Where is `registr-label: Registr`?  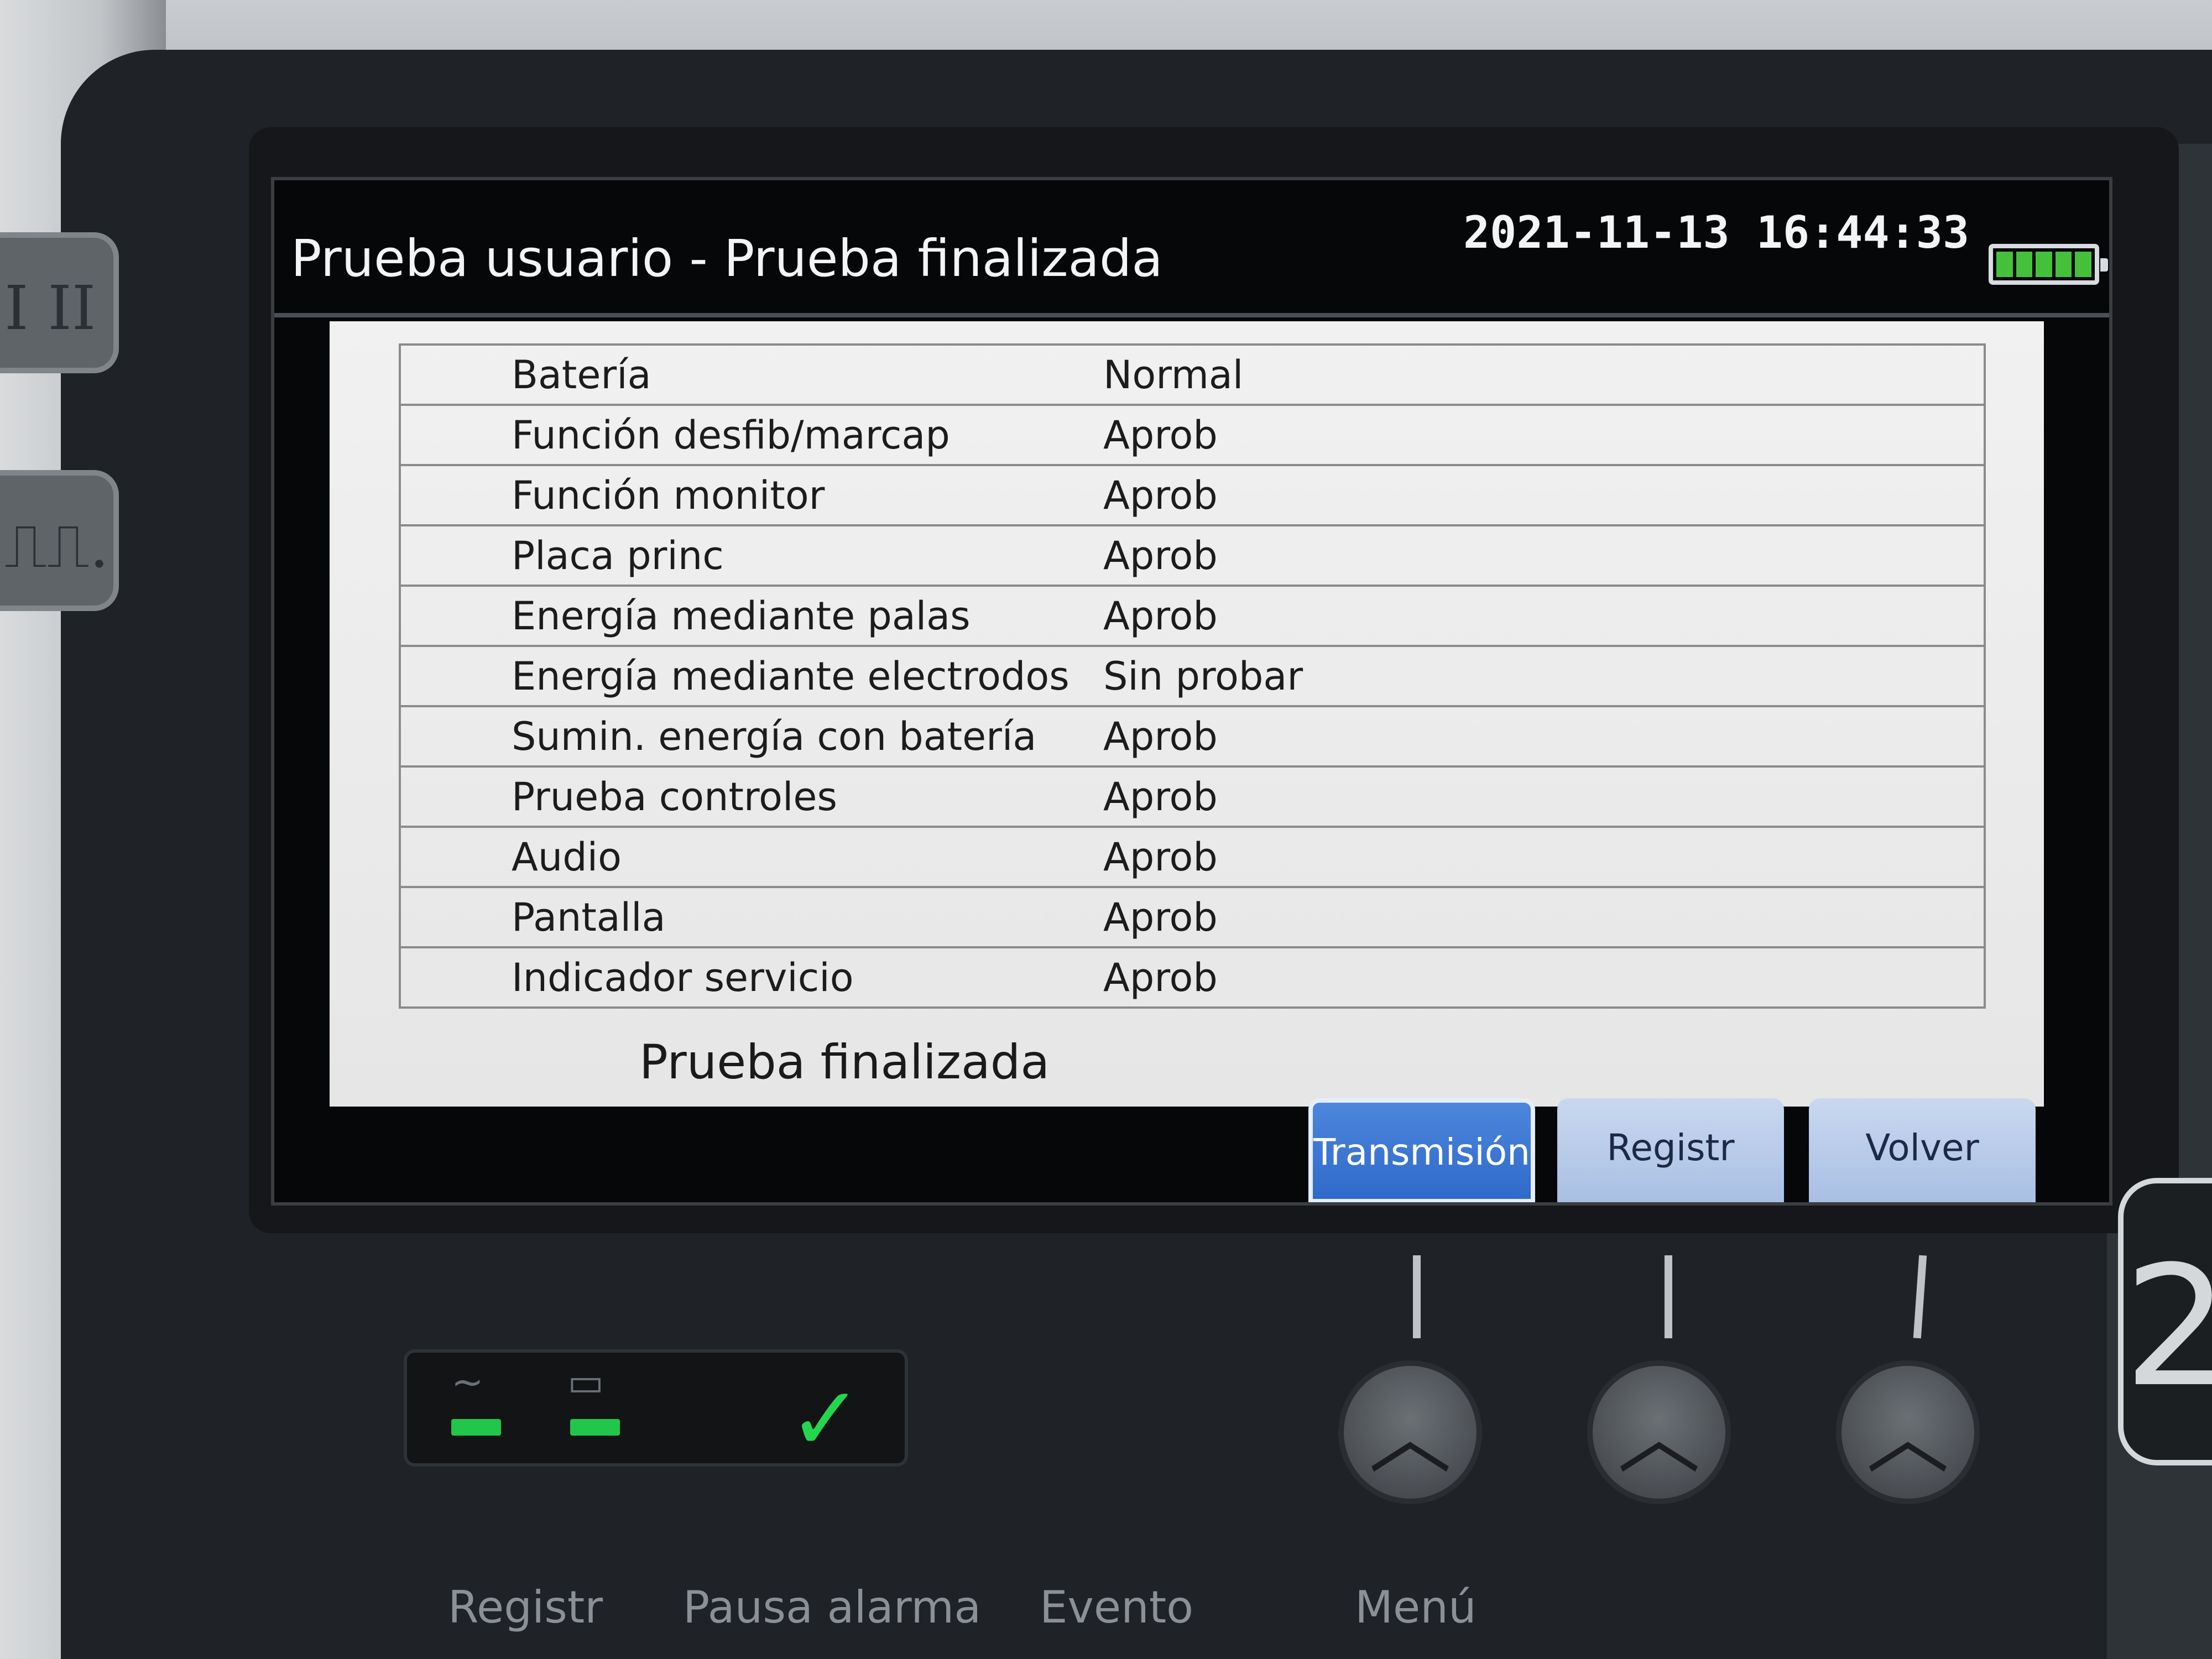 registr-label: Registr is located at coordinates (1670, 1147).